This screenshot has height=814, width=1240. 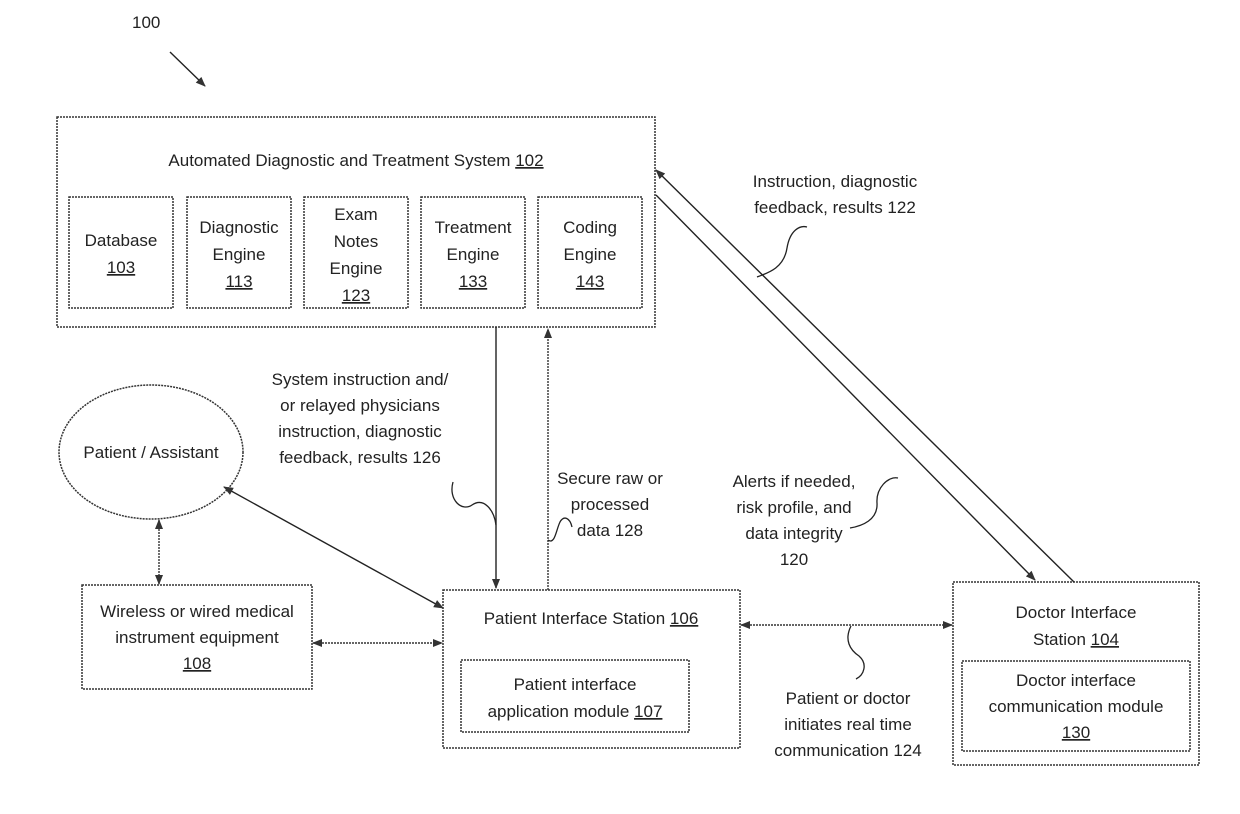 I want to click on module-box-123: Exam Notes Engine 123, so click(x=356, y=252).